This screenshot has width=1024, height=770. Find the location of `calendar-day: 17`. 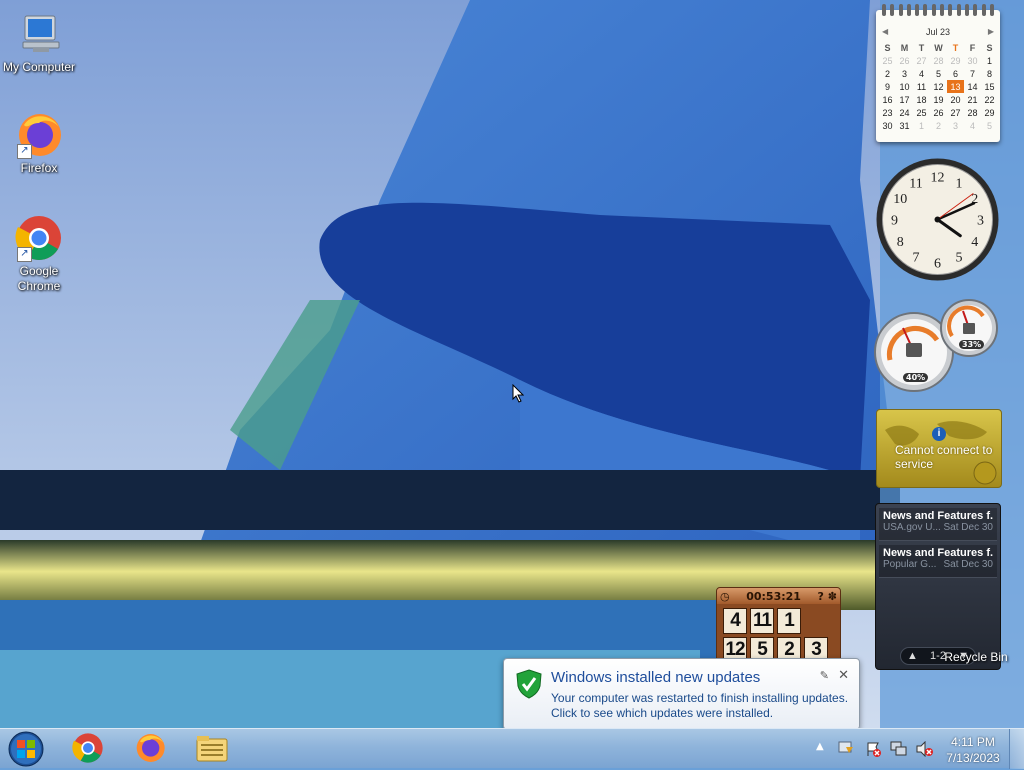

calendar-day: 17 is located at coordinates (904, 99).